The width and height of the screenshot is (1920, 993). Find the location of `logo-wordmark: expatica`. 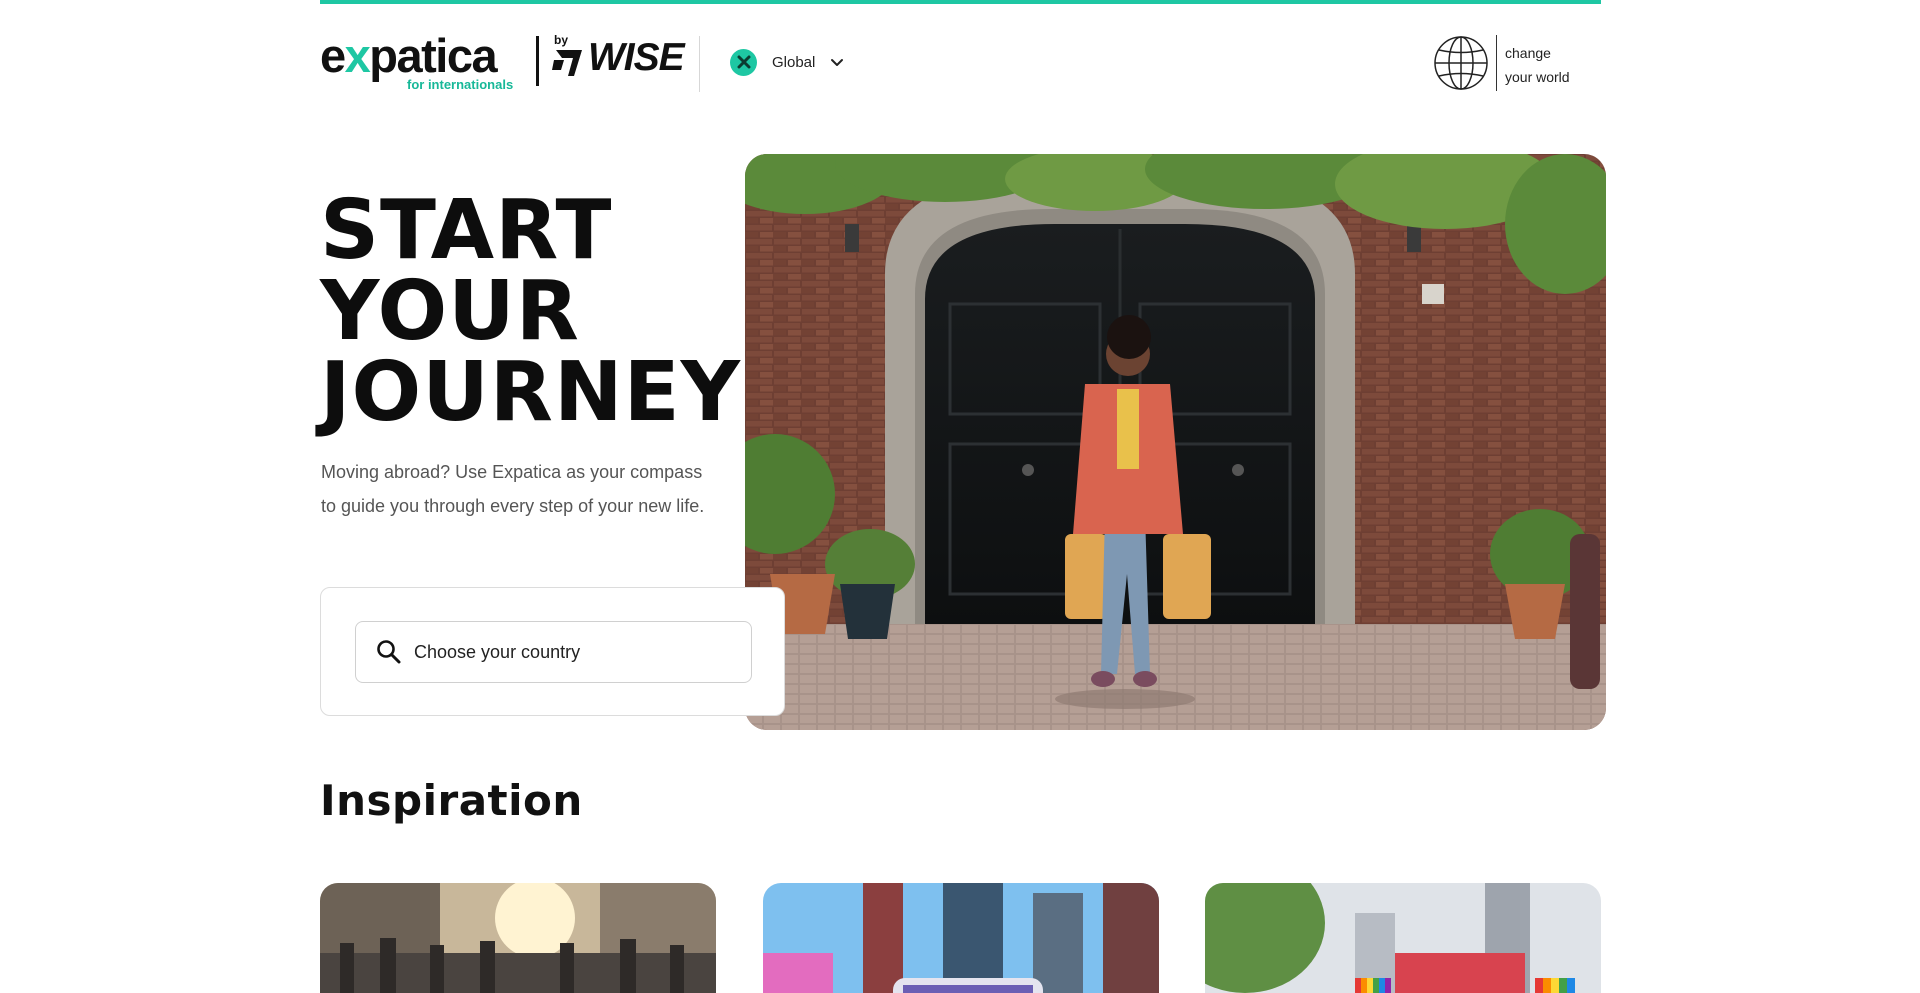

logo-wordmark: expatica is located at coordinates (409, 55).